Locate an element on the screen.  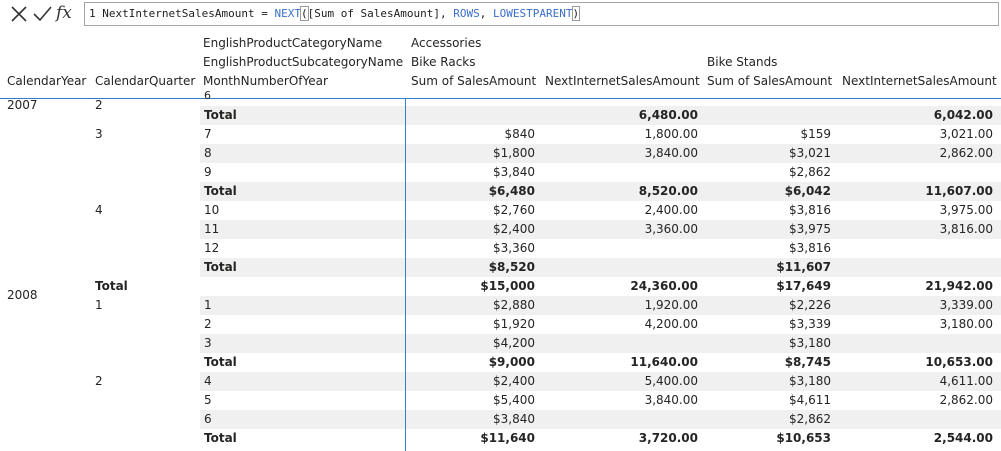
sum-sales-bike-stands-cell: $10,653 is located at coordinates (803, 438).